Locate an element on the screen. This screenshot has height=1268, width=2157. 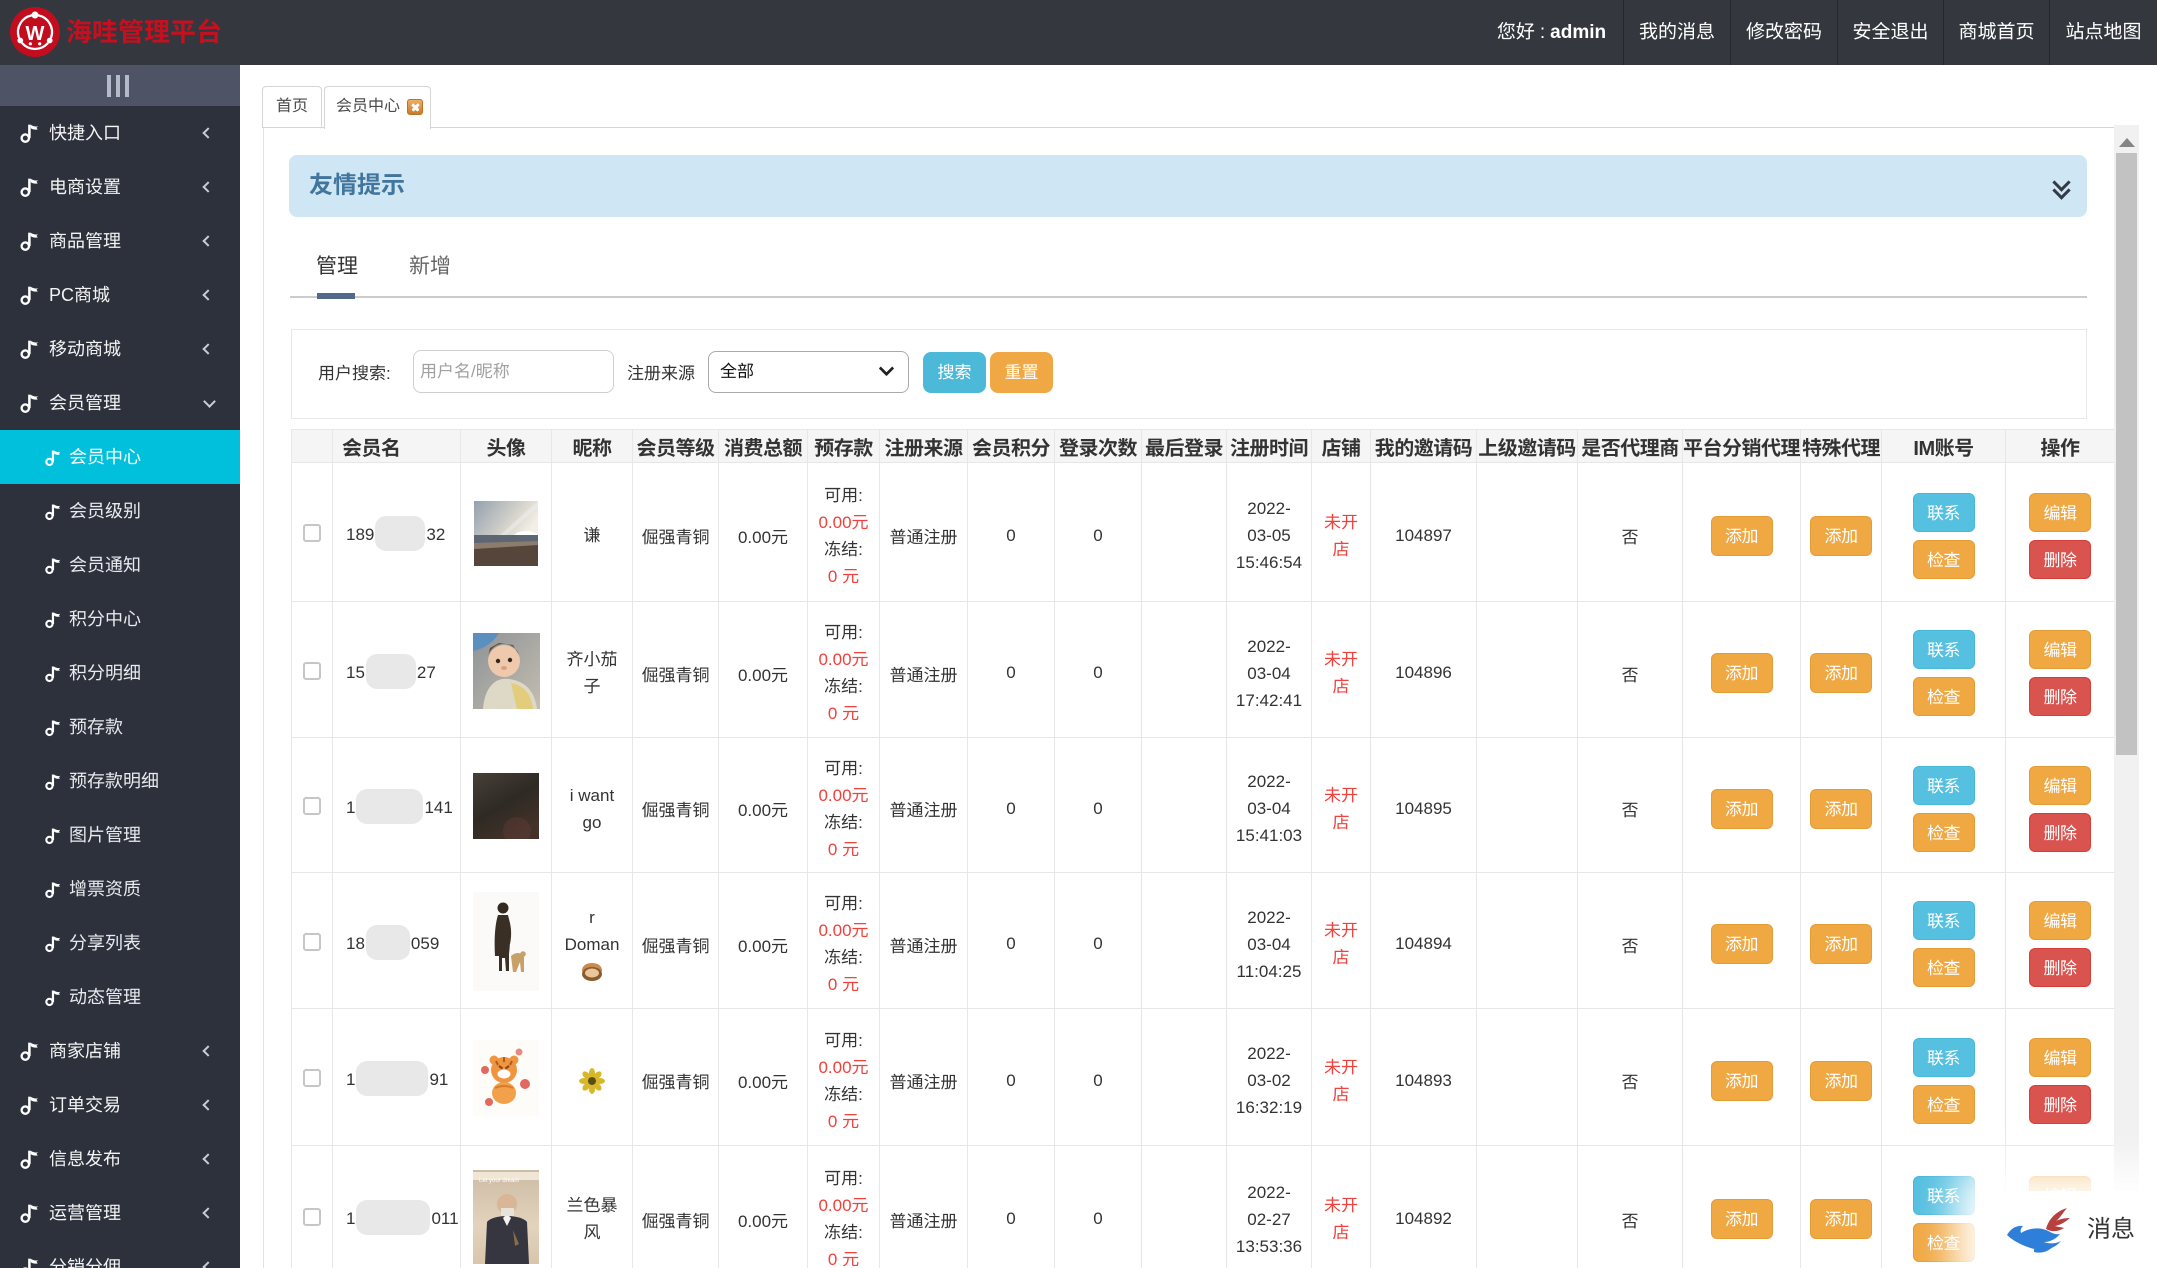
svg-text: Let your dream is located at coordinates (499, 1181).